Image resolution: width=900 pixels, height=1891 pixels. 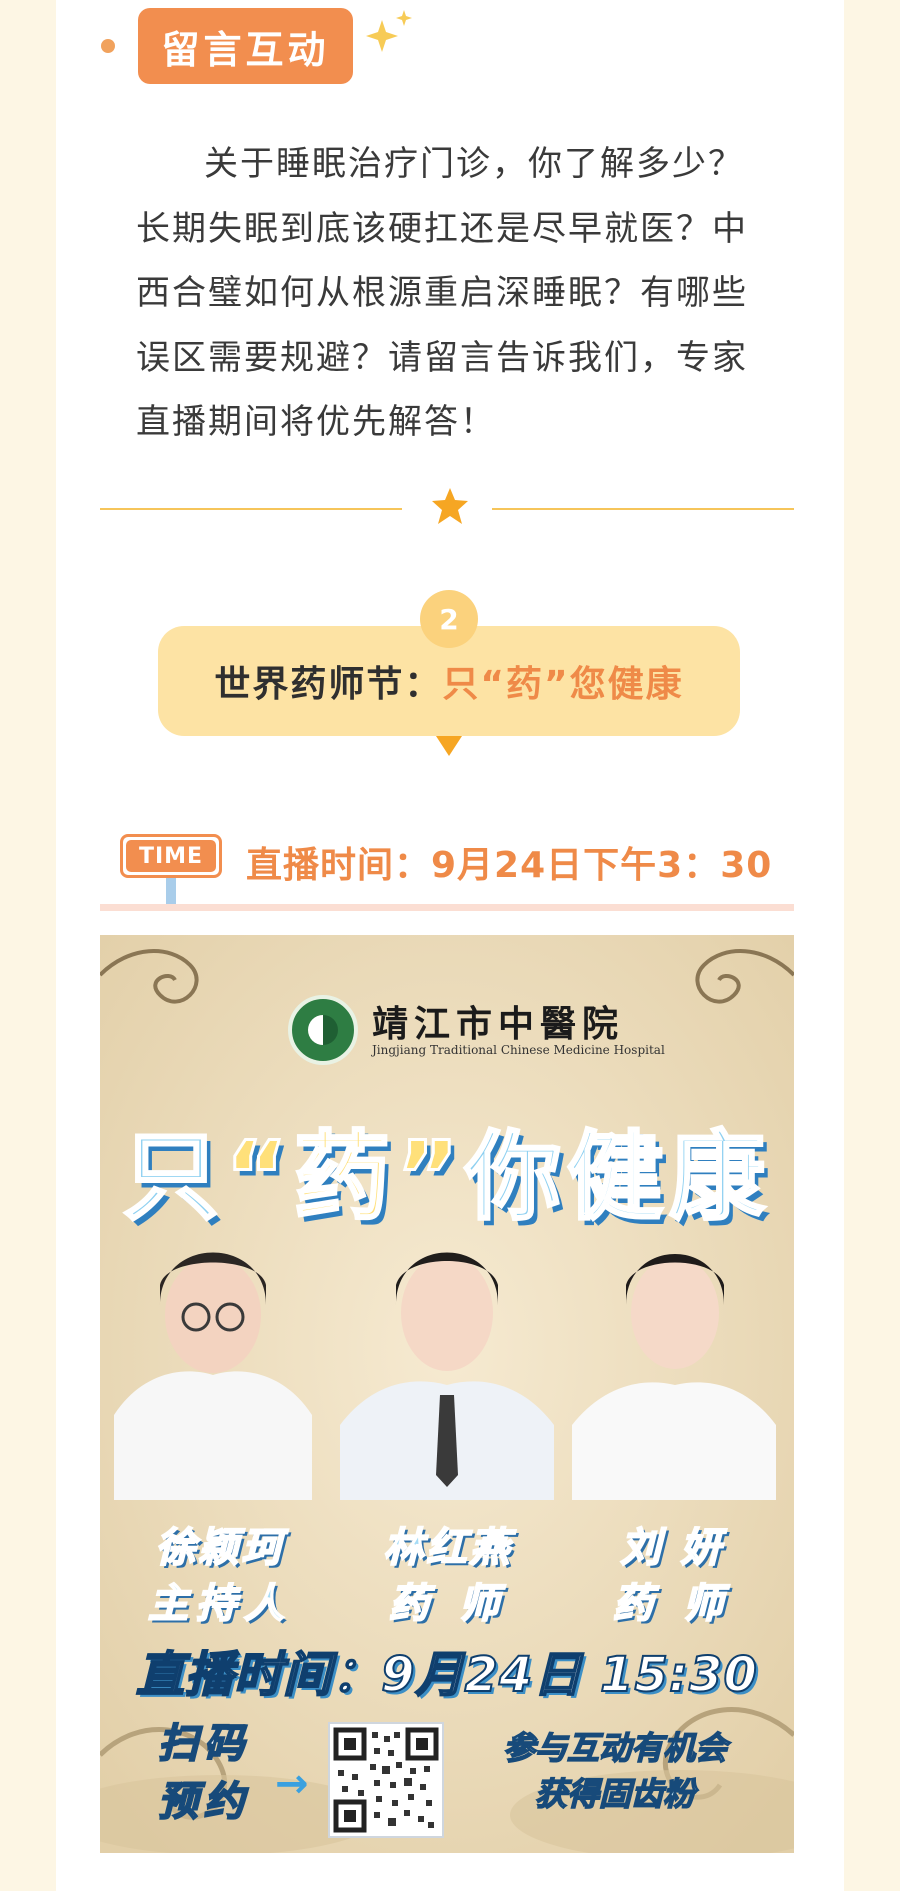 I want to click on arrow-right-icon: →, so click(x=292, y=1784).